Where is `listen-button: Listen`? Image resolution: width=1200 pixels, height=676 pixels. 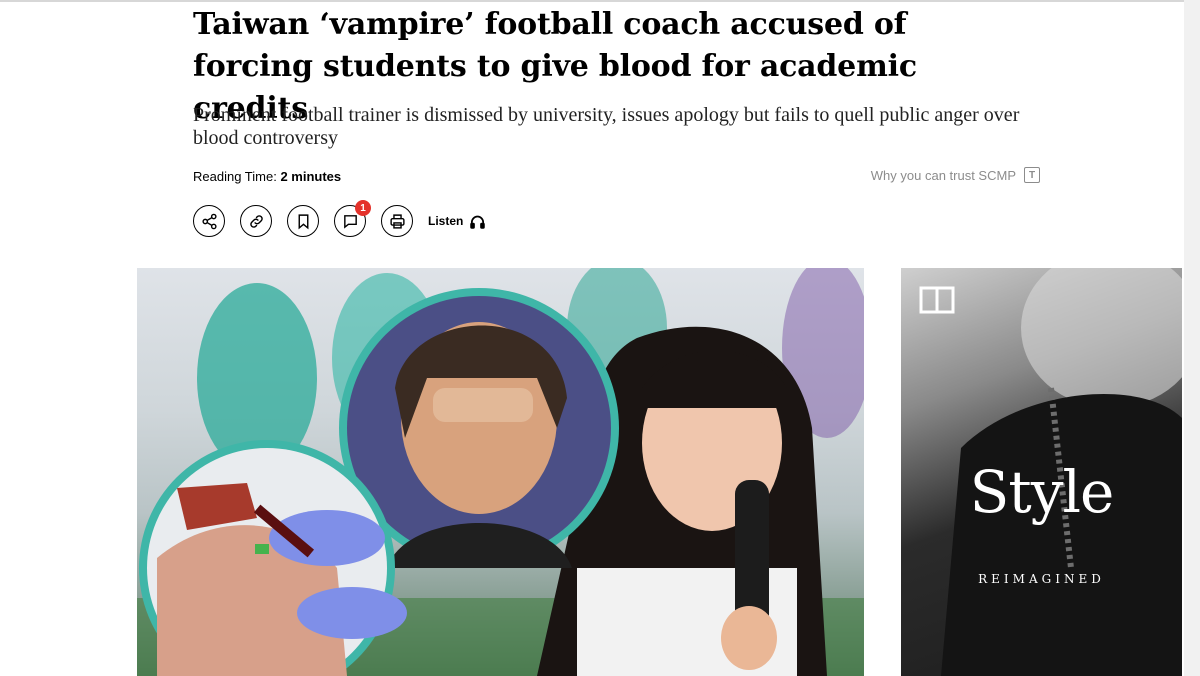 listen-button: Listen is located at coordinates (457, 221).